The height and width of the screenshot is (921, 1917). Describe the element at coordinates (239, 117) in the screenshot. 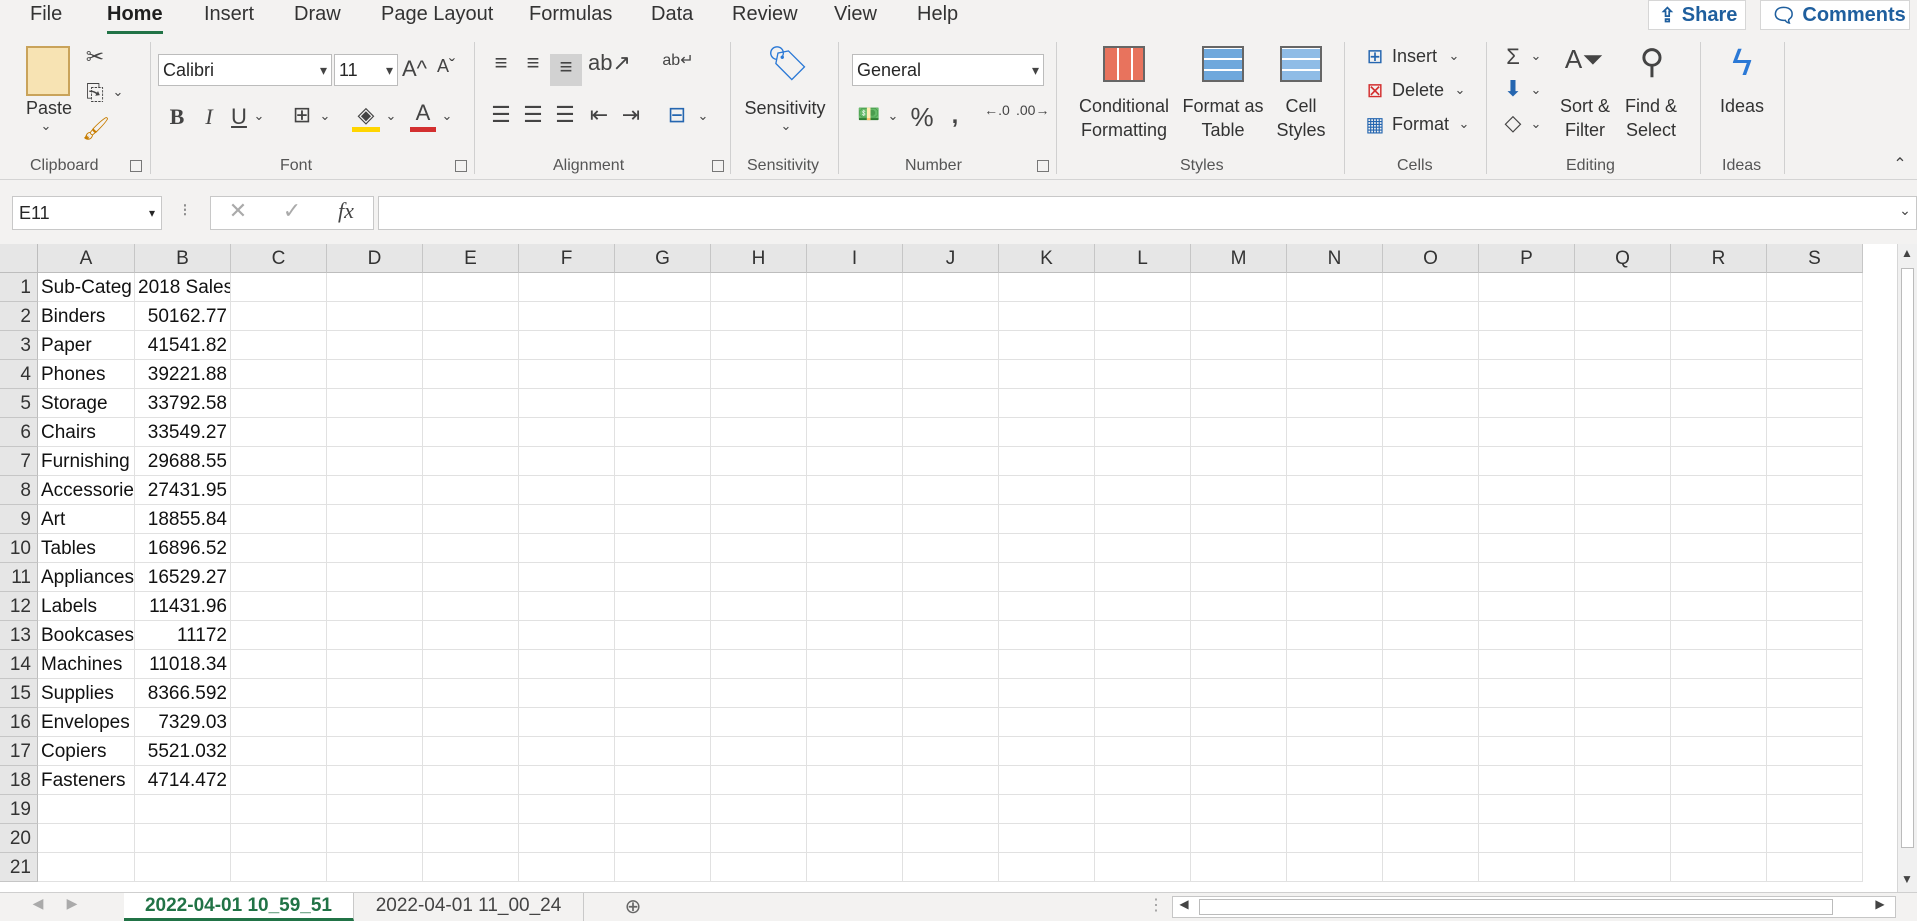

I see `underline-button: U` at that location.